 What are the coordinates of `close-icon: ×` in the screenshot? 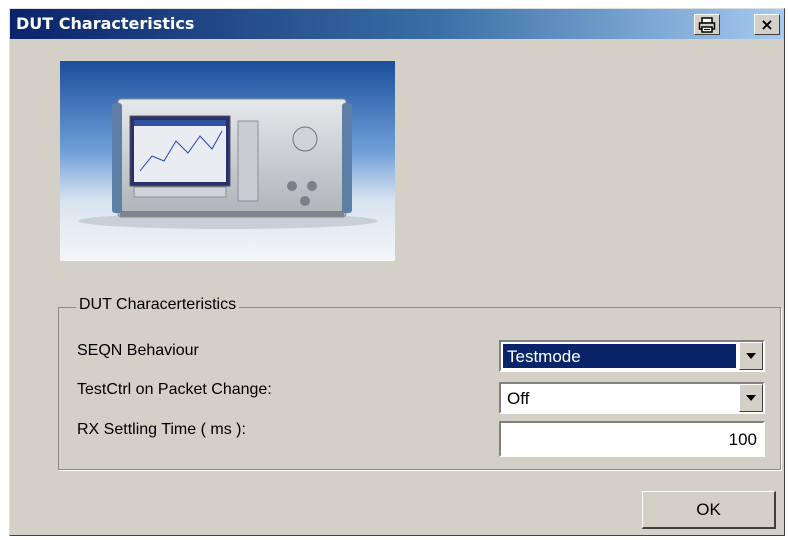 It's located at (767, 24).